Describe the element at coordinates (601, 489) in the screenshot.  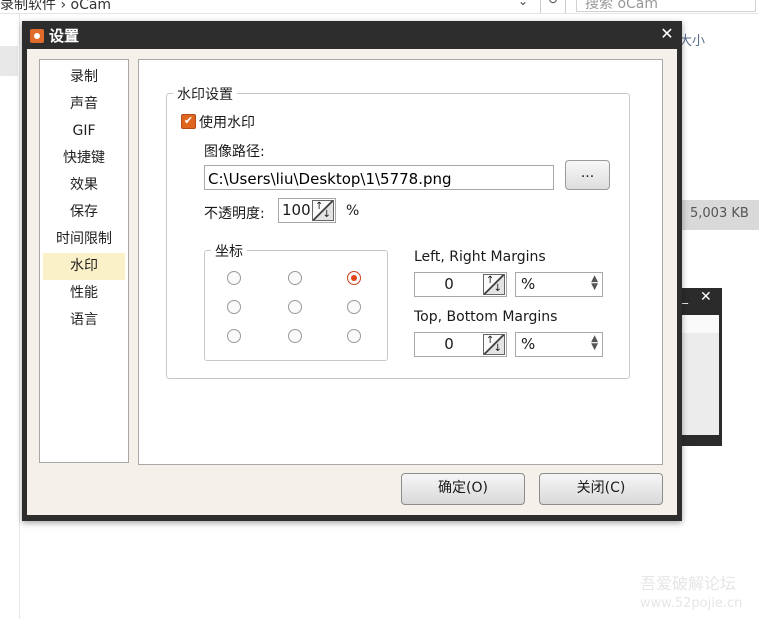
I see `close-button: 关闭(C)` at that location.